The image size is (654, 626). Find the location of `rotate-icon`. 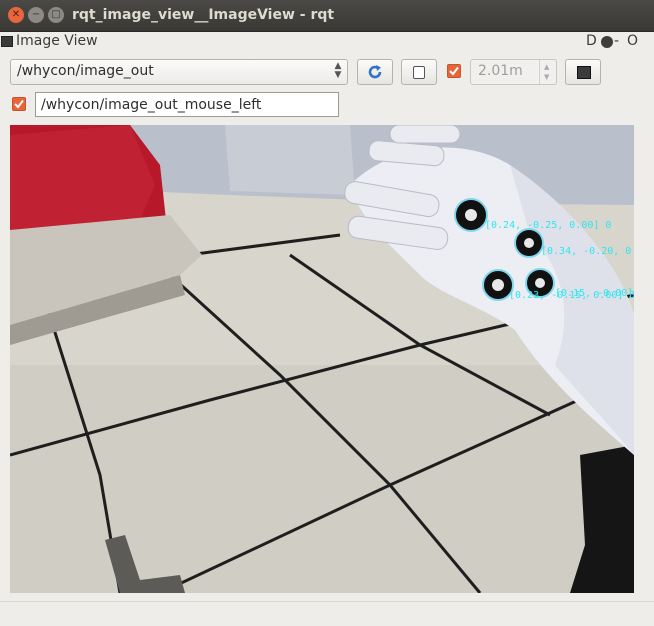

rotate-icon is located at coordinates (584, 72).